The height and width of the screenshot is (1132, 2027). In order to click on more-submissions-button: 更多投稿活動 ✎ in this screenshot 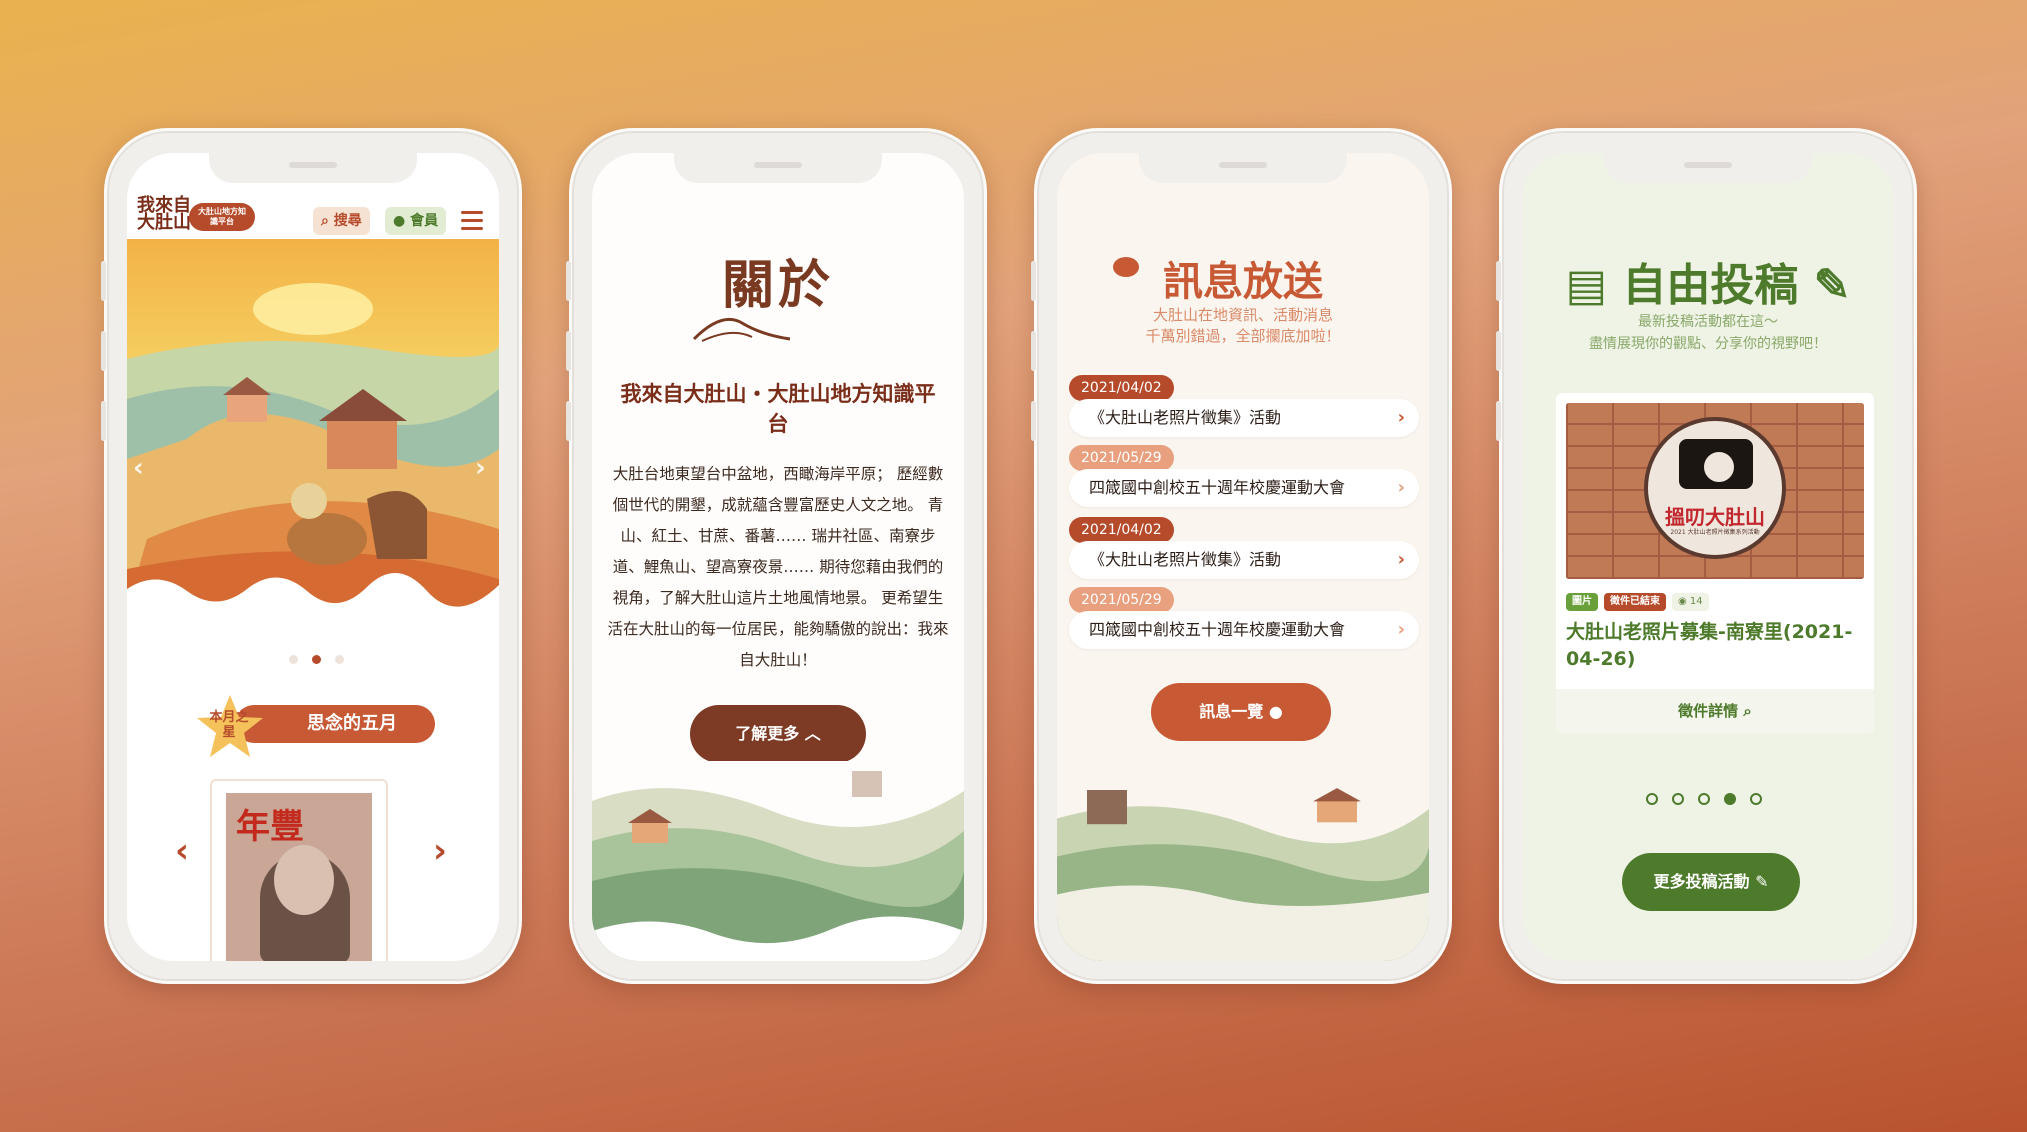, I will do `click(1711, 882)`.